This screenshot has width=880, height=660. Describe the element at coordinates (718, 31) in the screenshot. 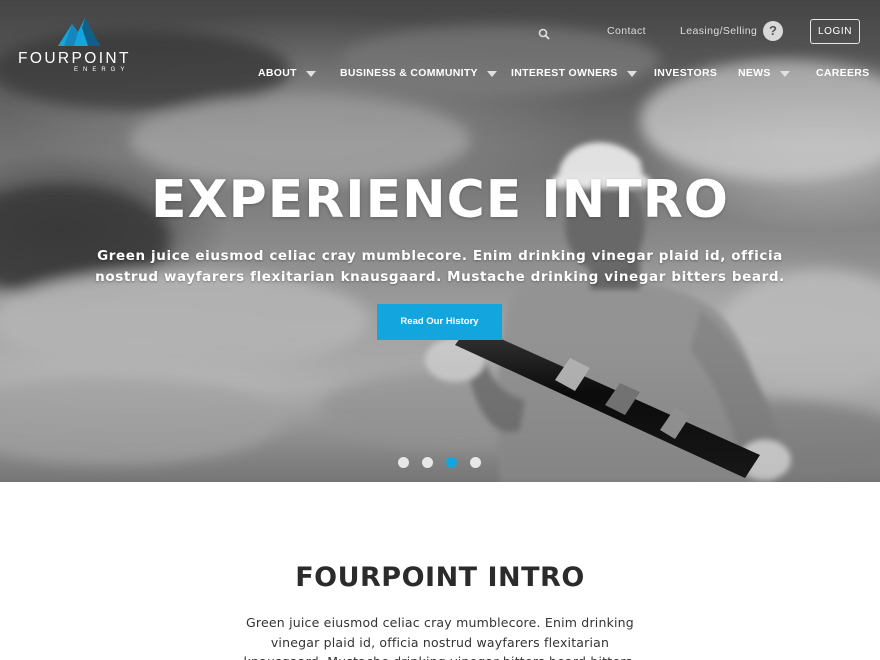

I see `leasing-selling-link: Leasing/Selling` at that location.